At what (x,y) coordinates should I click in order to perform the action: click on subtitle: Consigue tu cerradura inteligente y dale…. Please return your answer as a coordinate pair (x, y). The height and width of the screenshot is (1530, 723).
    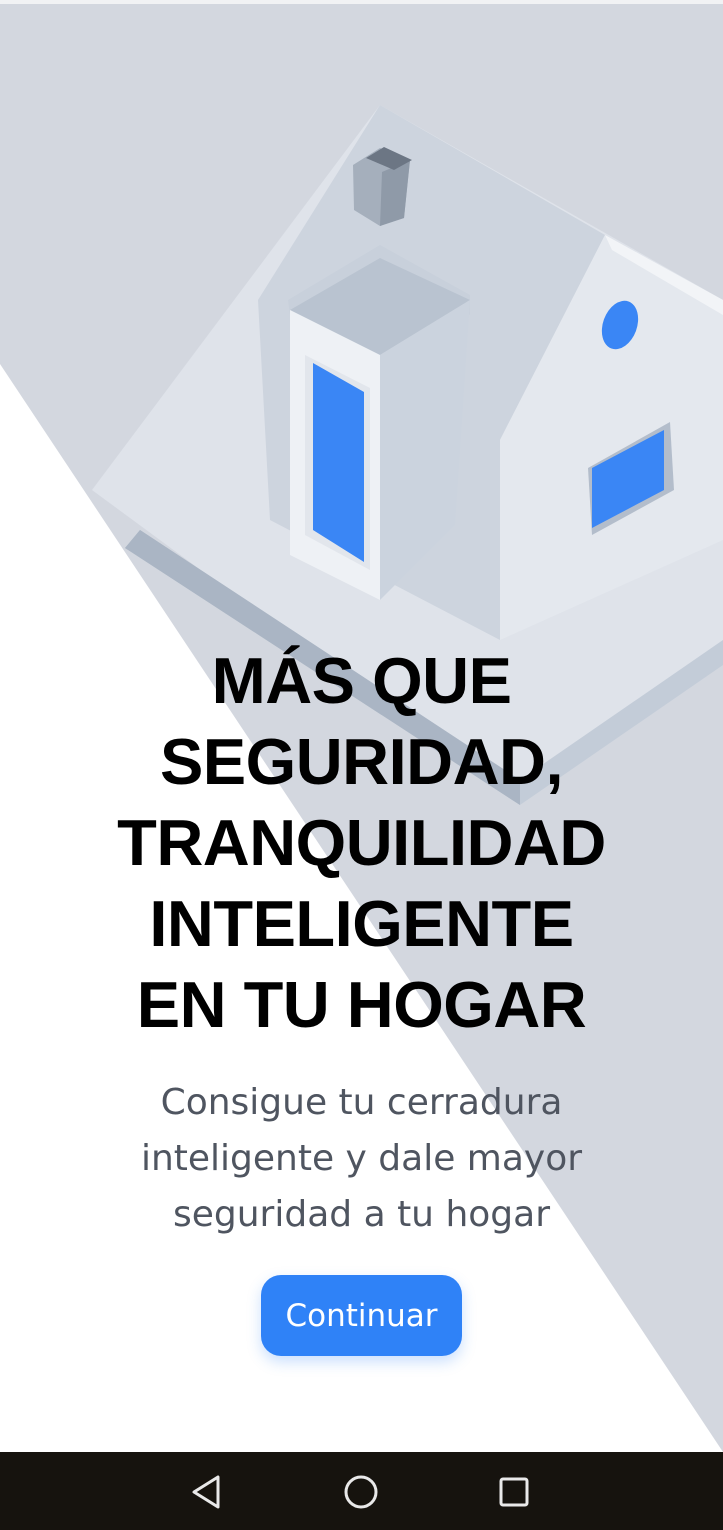
    Looking at the image, I should click on (361, 1159).